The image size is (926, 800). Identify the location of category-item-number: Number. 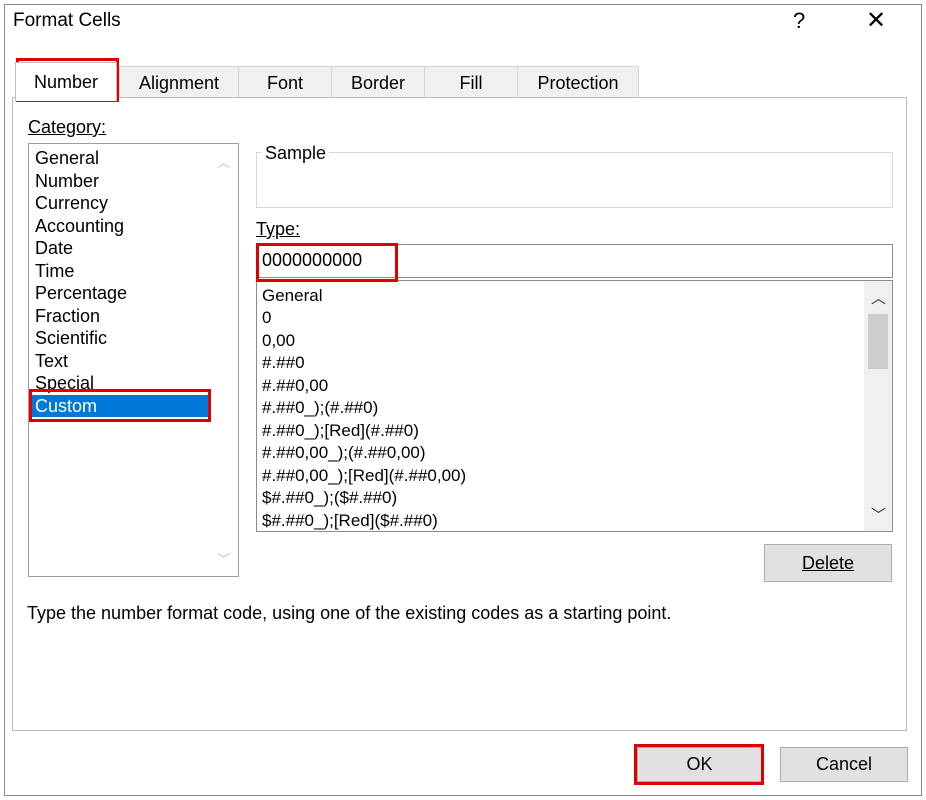
(67, 181).